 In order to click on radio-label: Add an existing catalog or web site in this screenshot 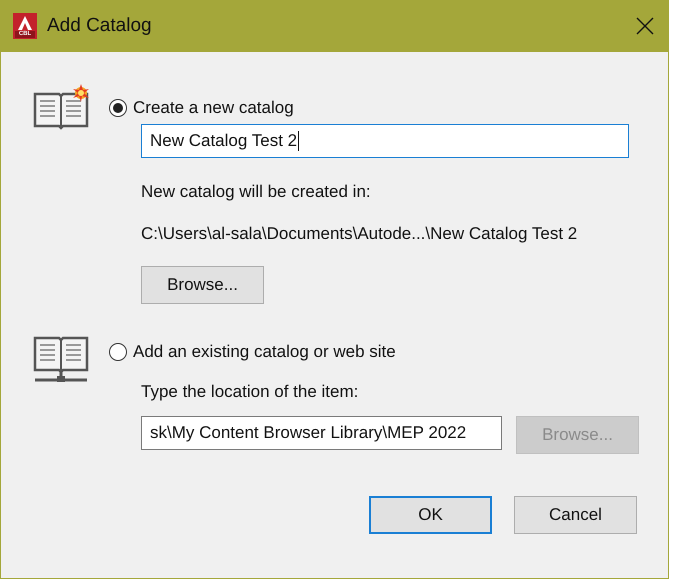, I will do `click(264, 352)`.